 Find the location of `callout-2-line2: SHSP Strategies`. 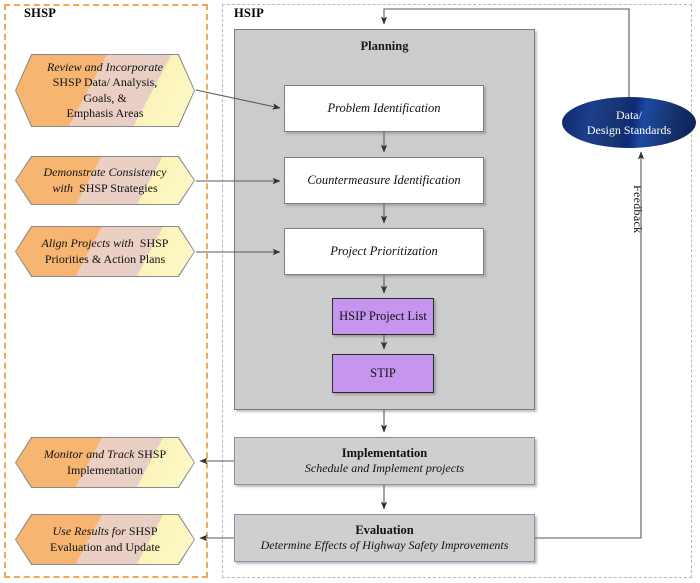

callout-2-line2: SHSP Strategies is located at coordinates (115, 187).